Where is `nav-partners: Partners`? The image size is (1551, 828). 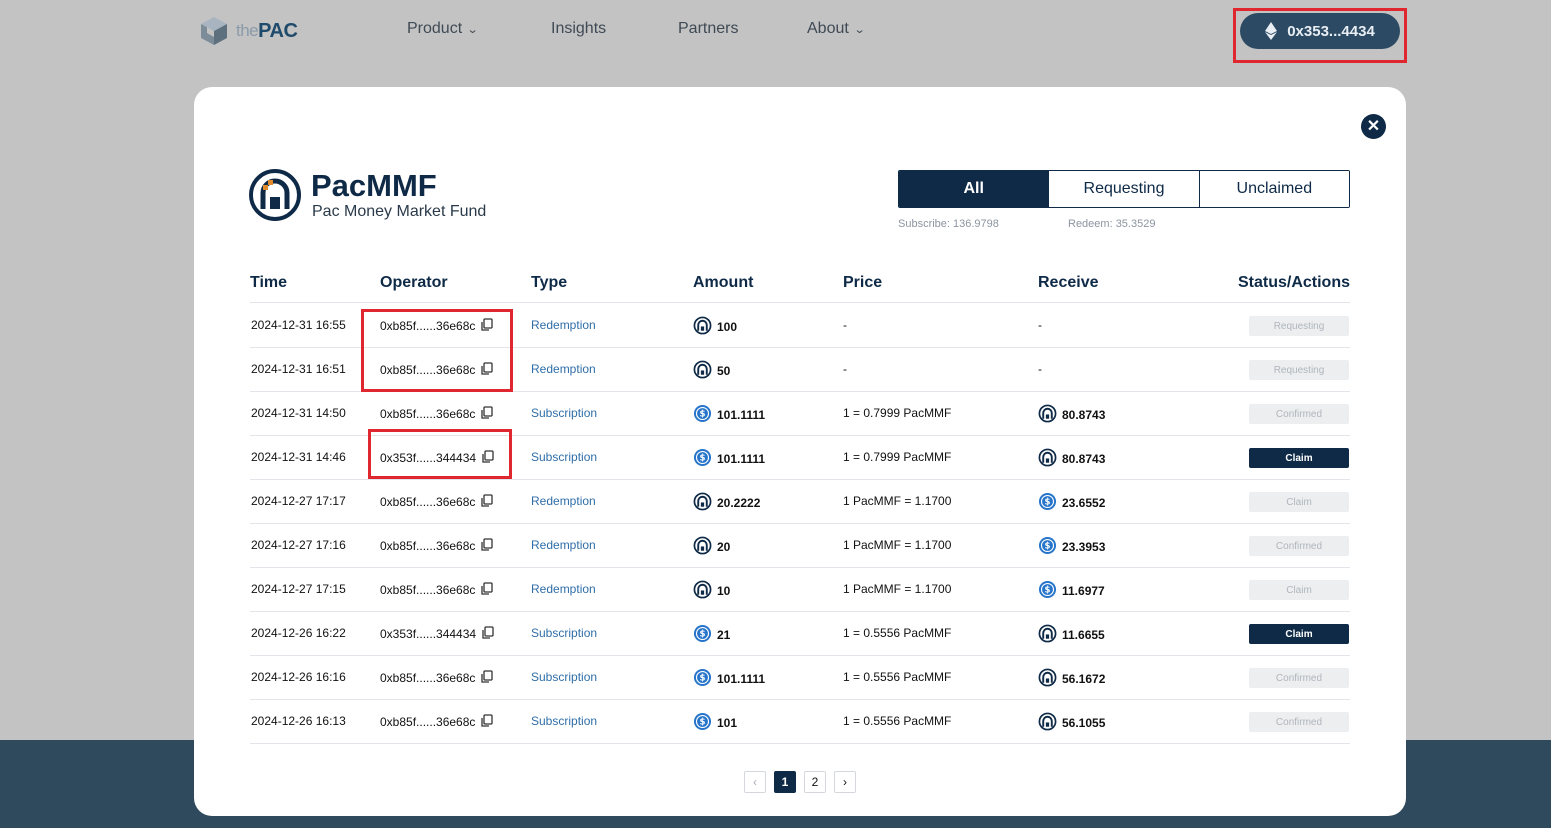
nav-partners: Partners is located at coordinates (708, 29).